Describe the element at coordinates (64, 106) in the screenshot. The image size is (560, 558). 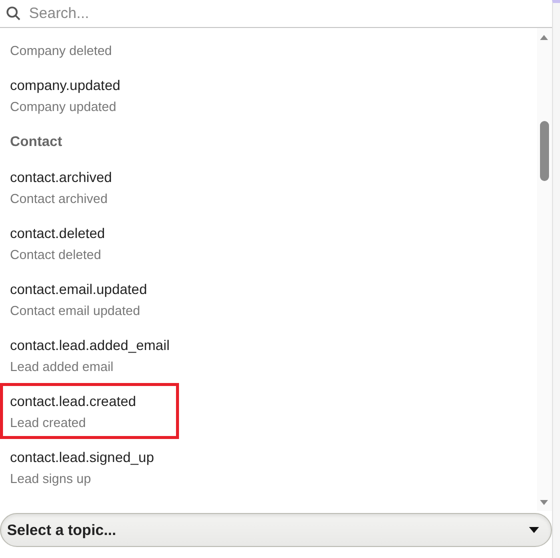
I see `event-description: Company updated` at that location.